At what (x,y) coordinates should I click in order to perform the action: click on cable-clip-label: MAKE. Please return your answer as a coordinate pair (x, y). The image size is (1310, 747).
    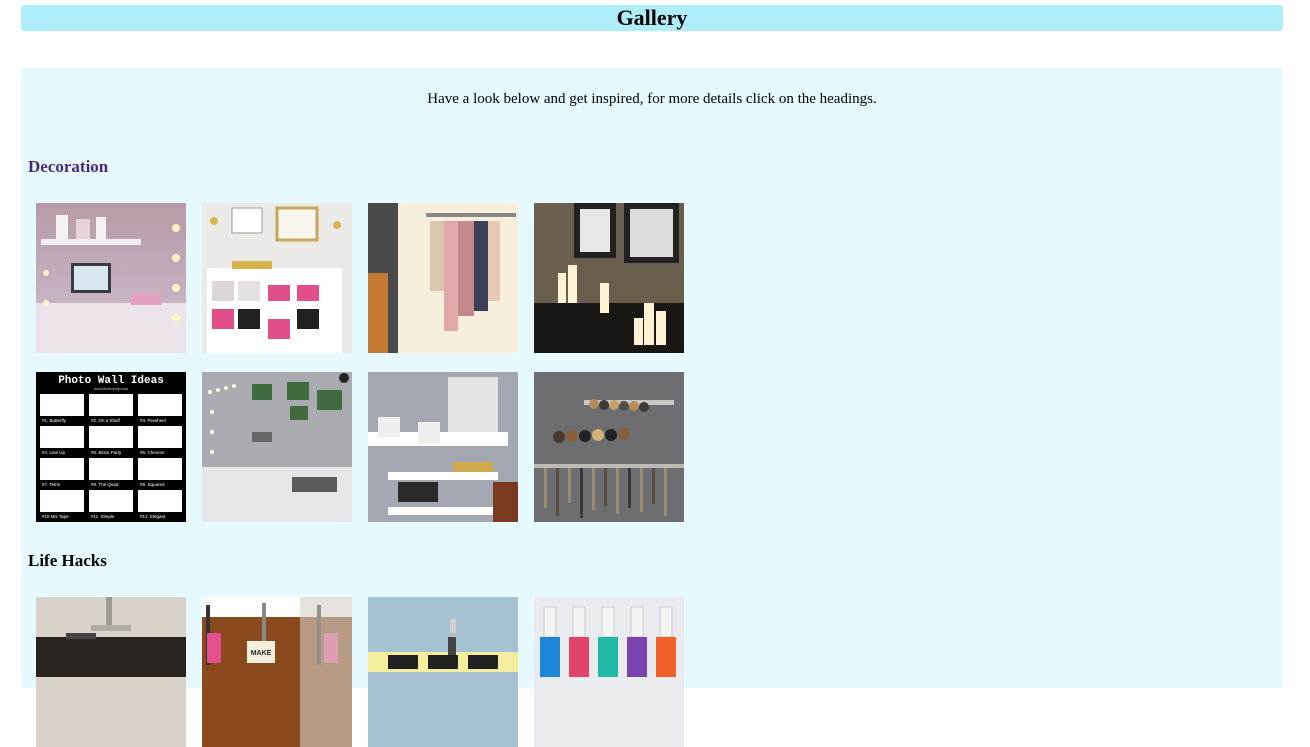
    Looking at the image, I should click on (261, 653).